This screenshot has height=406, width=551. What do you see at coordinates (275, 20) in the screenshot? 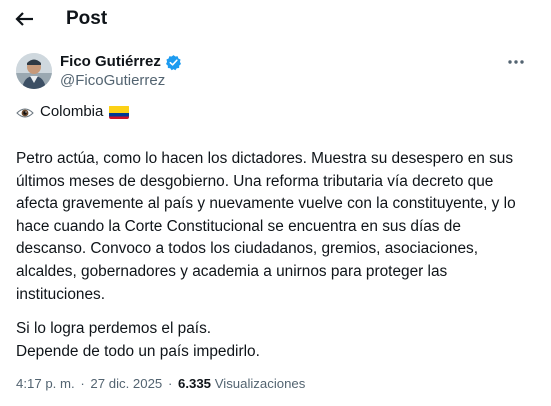
I see `post-header: Post` at bounding box center [275, 20].